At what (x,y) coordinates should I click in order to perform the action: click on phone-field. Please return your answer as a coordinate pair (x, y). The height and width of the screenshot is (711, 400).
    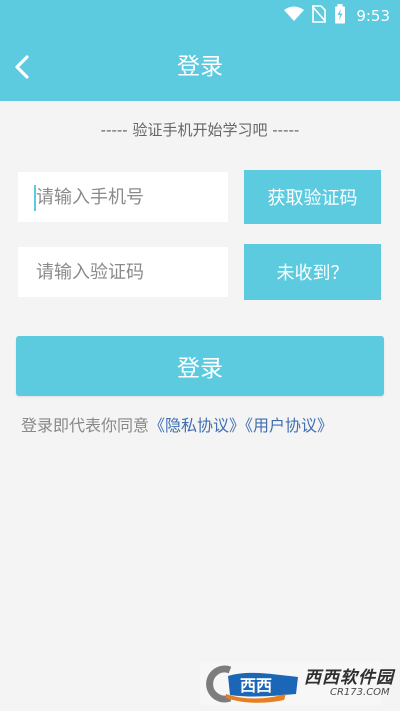
    Looking at the image, I should click on (123, 197).